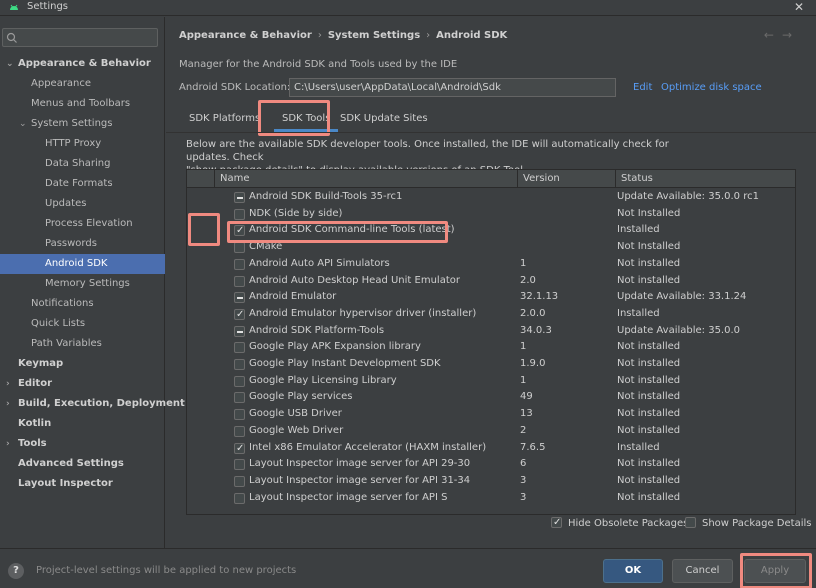  What do you see at coordinates (82, 284) in the screenshot?
I see `tree-item-memory-settings: Memory Settings` at bounding box center [82, 284].